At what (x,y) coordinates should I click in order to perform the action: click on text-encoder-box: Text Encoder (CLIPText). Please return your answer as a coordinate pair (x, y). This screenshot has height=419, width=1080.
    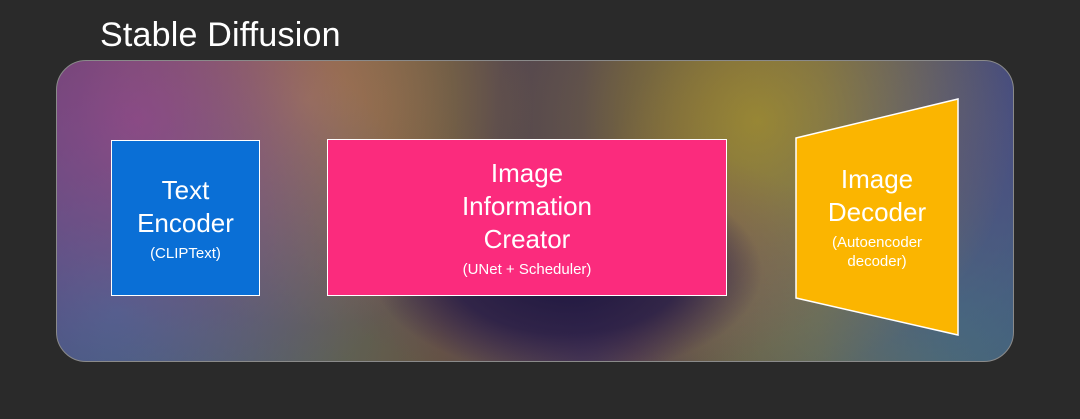
    Looking at the image, I should click on (185, 218).